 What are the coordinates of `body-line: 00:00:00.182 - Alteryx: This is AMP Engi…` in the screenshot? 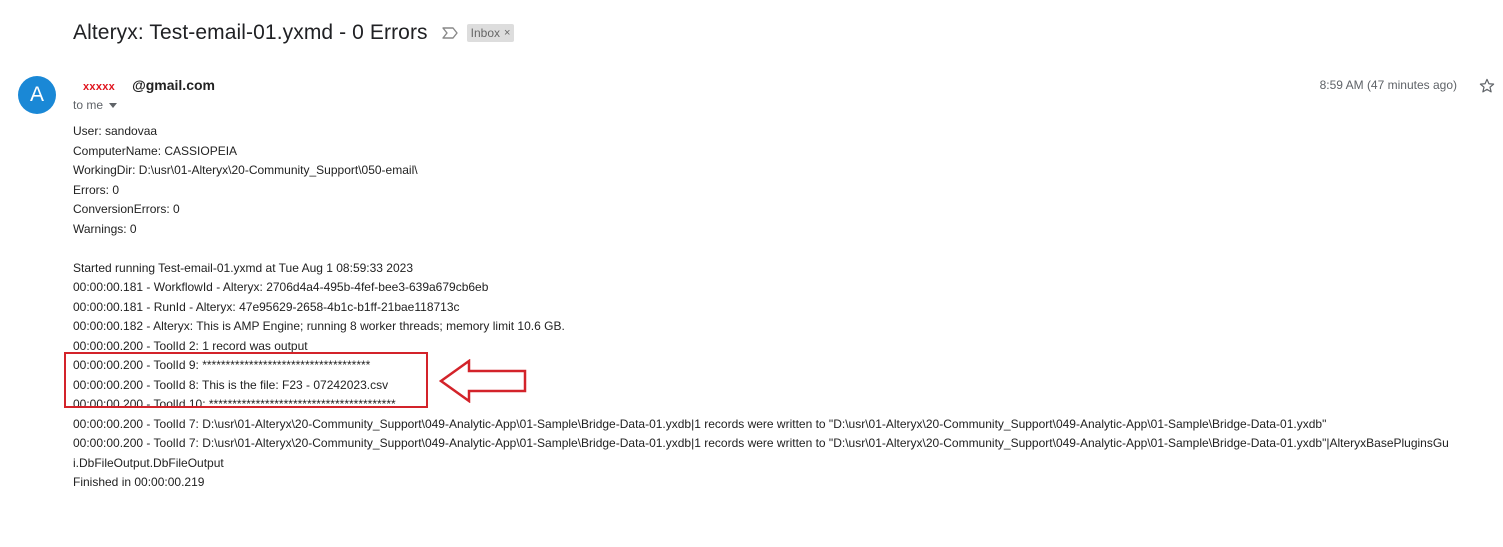 It's located at (319, 326).